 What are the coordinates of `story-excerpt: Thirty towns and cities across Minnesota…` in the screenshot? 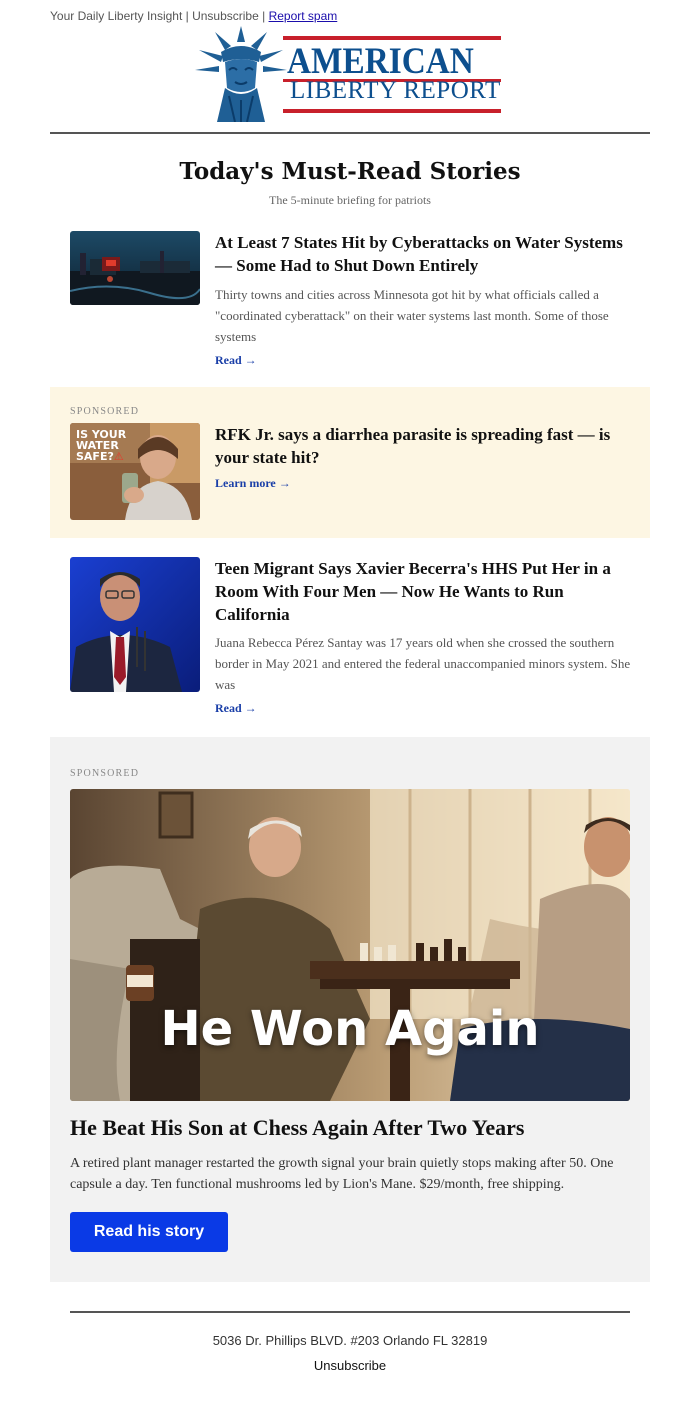 It's located at (412, 315).